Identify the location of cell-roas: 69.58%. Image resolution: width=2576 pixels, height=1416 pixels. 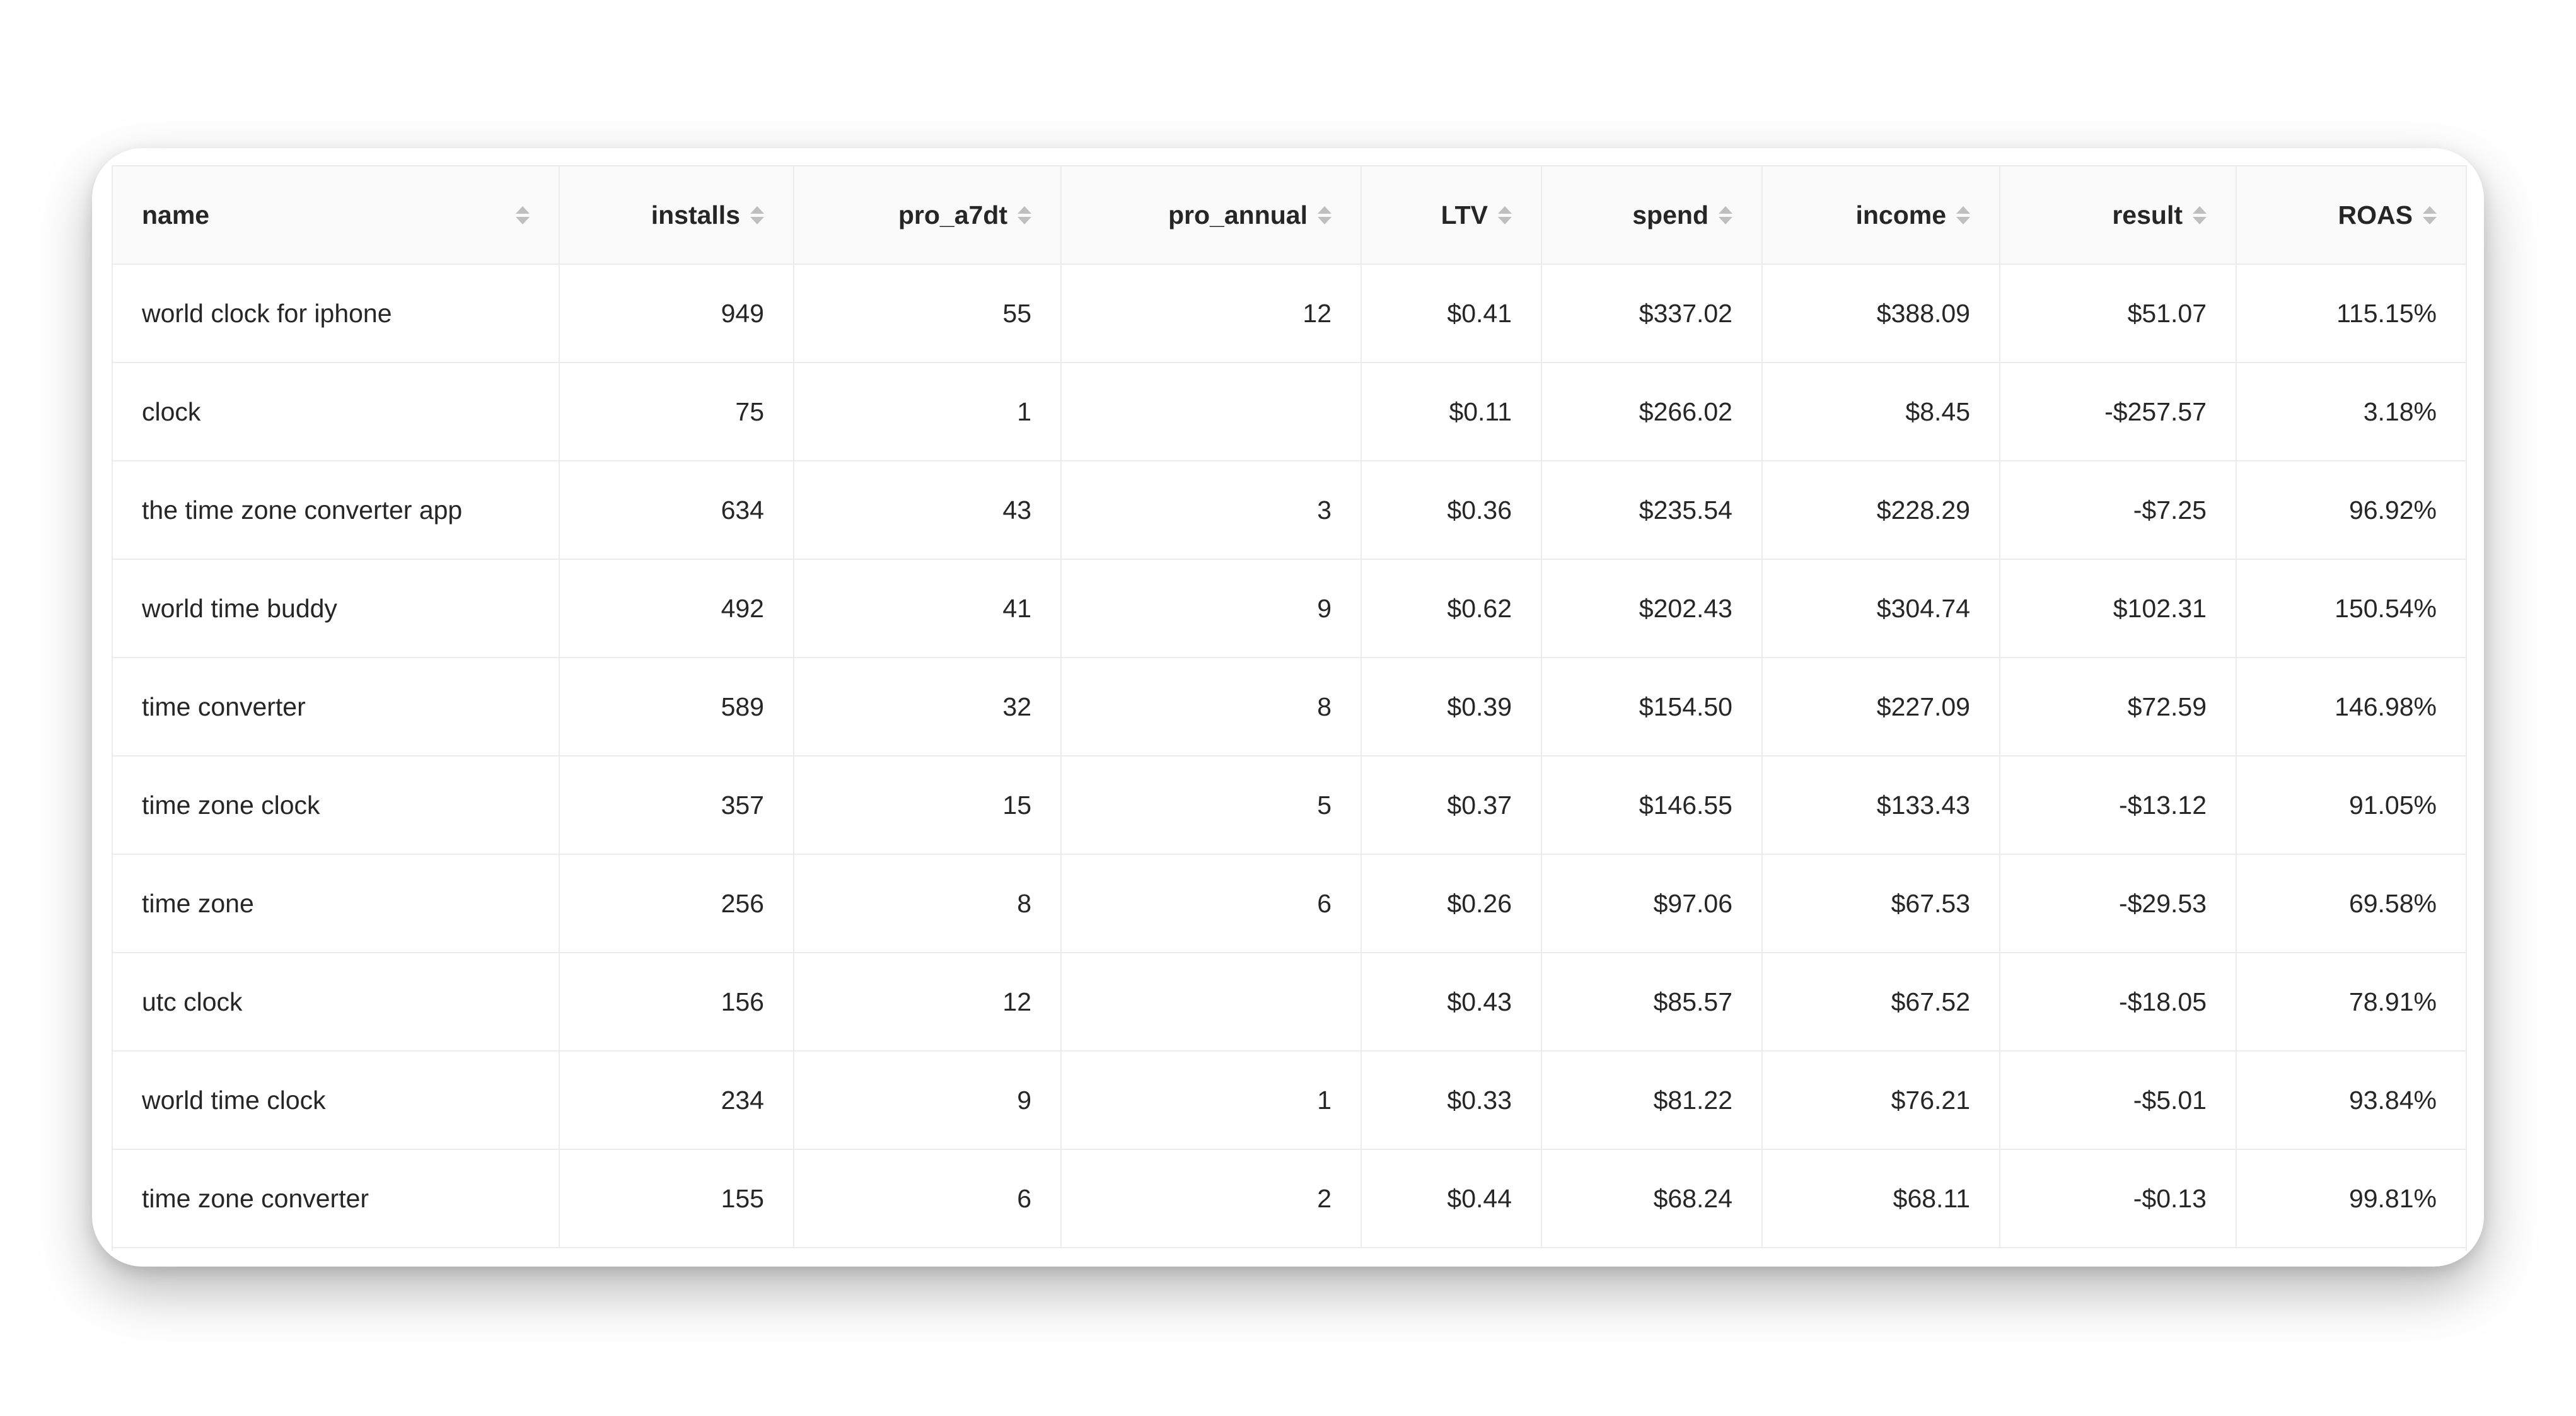
(2351, 903).